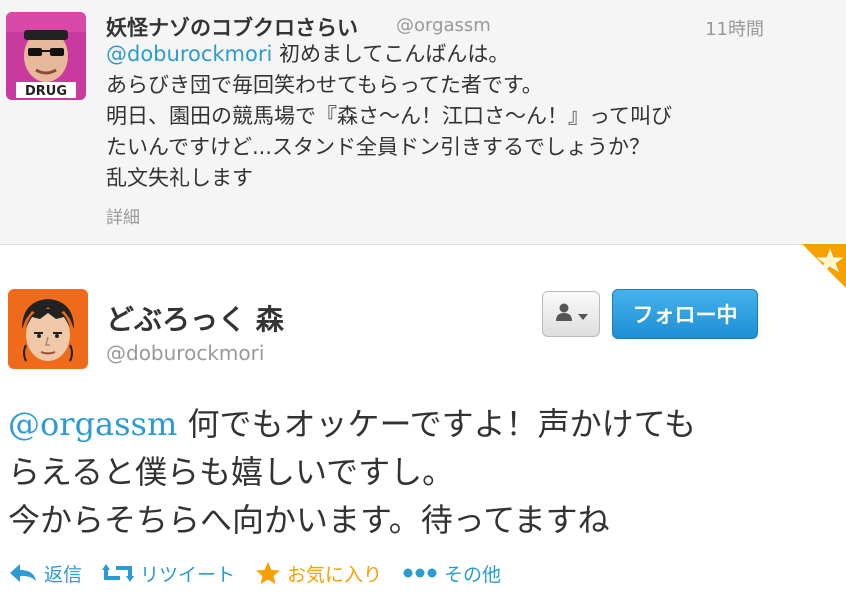 The height and width of the screenshot is (603, 846). Describe the element at coordinates (824, 266) in the screenshot. I see `favorited-corner-star-icon` at that location.